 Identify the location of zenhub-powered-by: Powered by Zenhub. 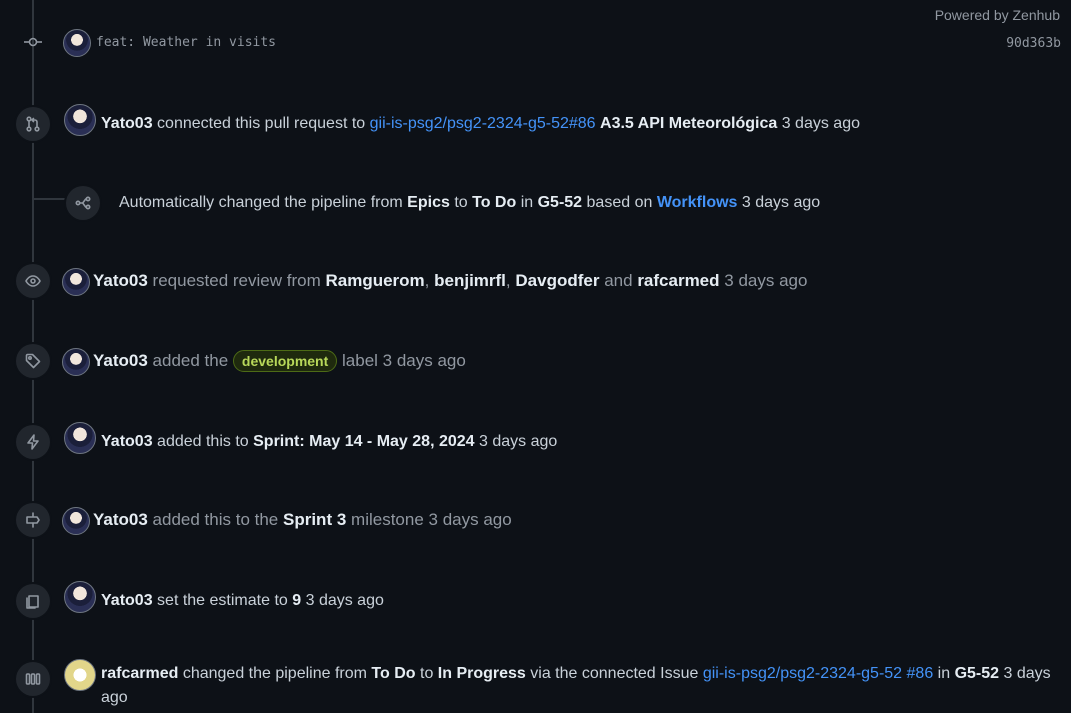
(997, 15).